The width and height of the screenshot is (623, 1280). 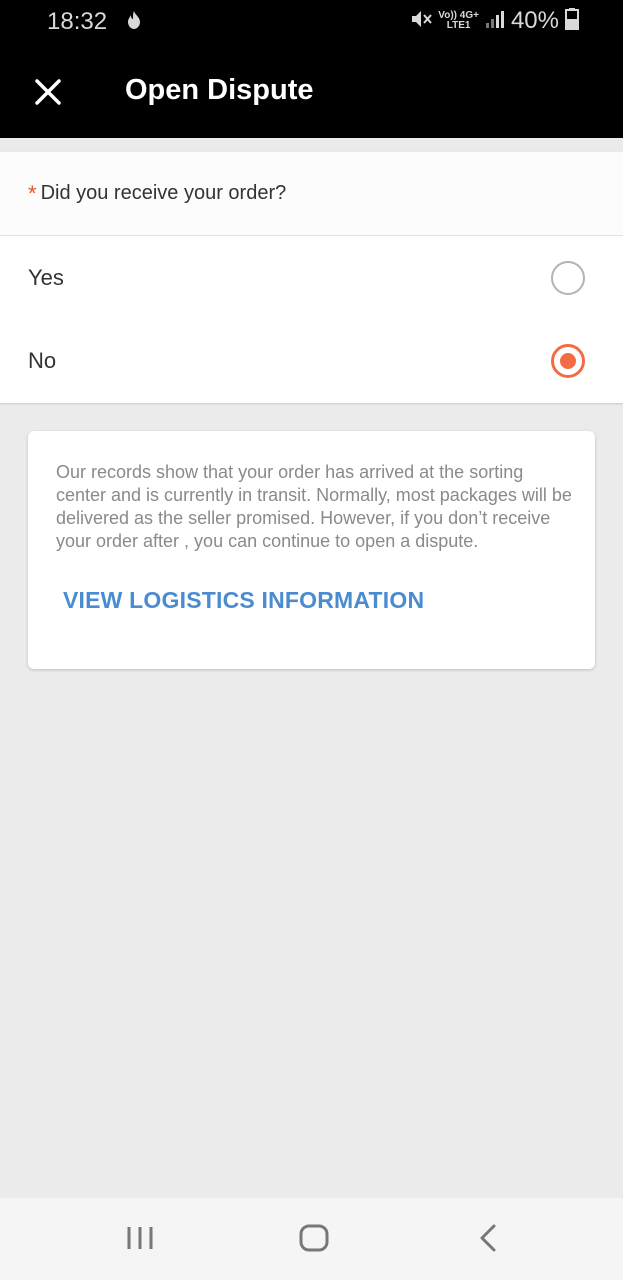 What do you see at coordinates (311, 360) in the screenshot?
I see `option-no: No` at bounding box center [311, 360].